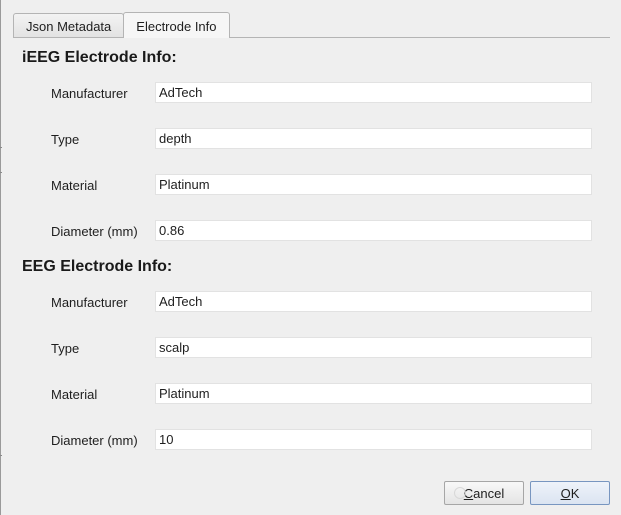 This screenshot has width=621, height=515. Describe the element at coordinates (373, 439) in the screenshot. I see `eeg-diameter-input` at that location.